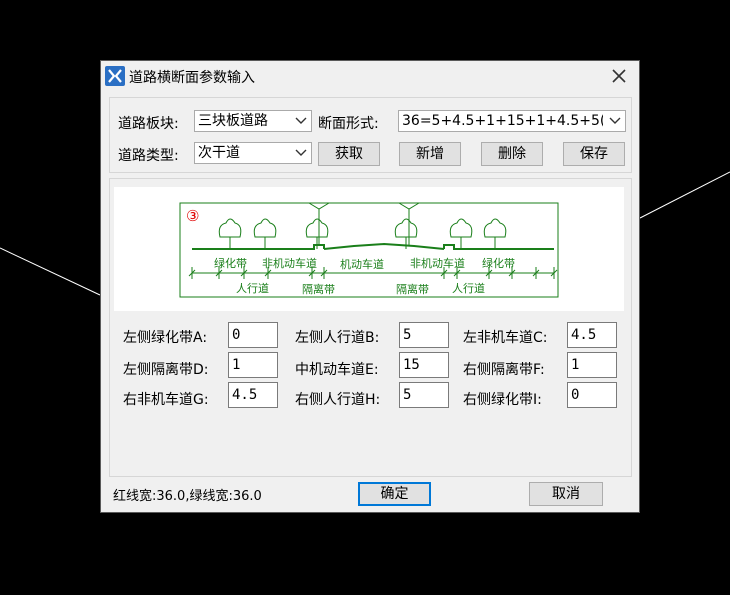  I want to click on param-b-label: 左侧人行道B:, so click(337, 338).